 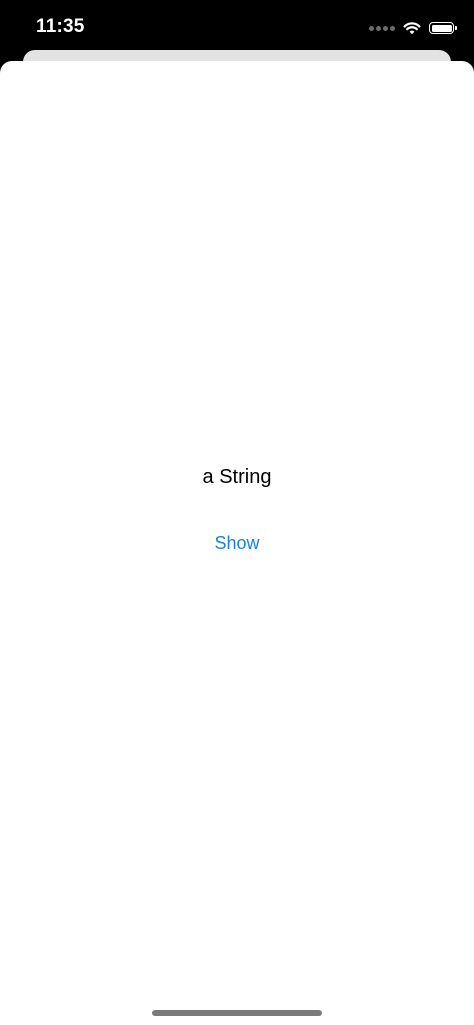 I want to click on signal-dots-icon, so click(x=382, y=28).